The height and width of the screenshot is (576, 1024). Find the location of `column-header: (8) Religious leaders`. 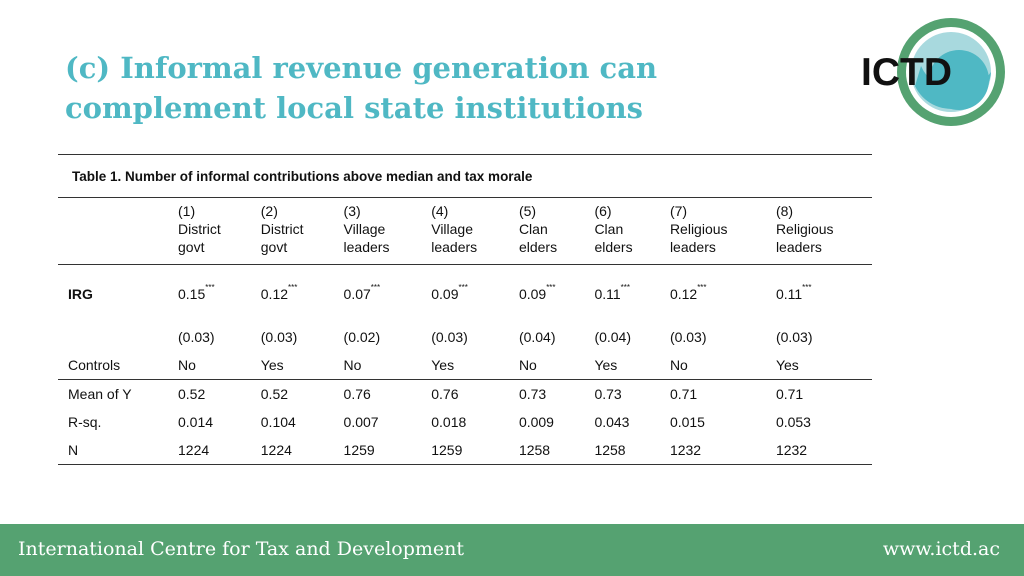

column-header: (8) Religious leaders is located at coordinates (818, 231).